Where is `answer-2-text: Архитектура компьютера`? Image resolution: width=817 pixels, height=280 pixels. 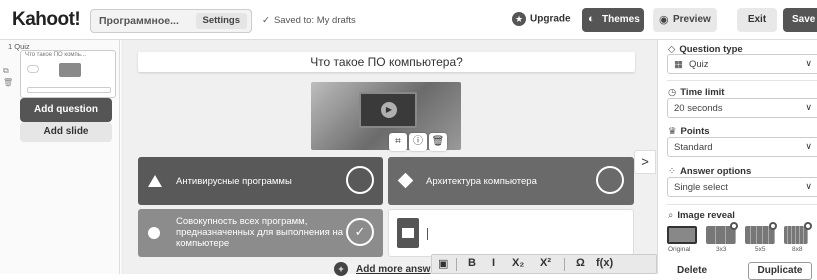
answer-2-text: Архитектура компьютера is located at coordinates (481, 181).